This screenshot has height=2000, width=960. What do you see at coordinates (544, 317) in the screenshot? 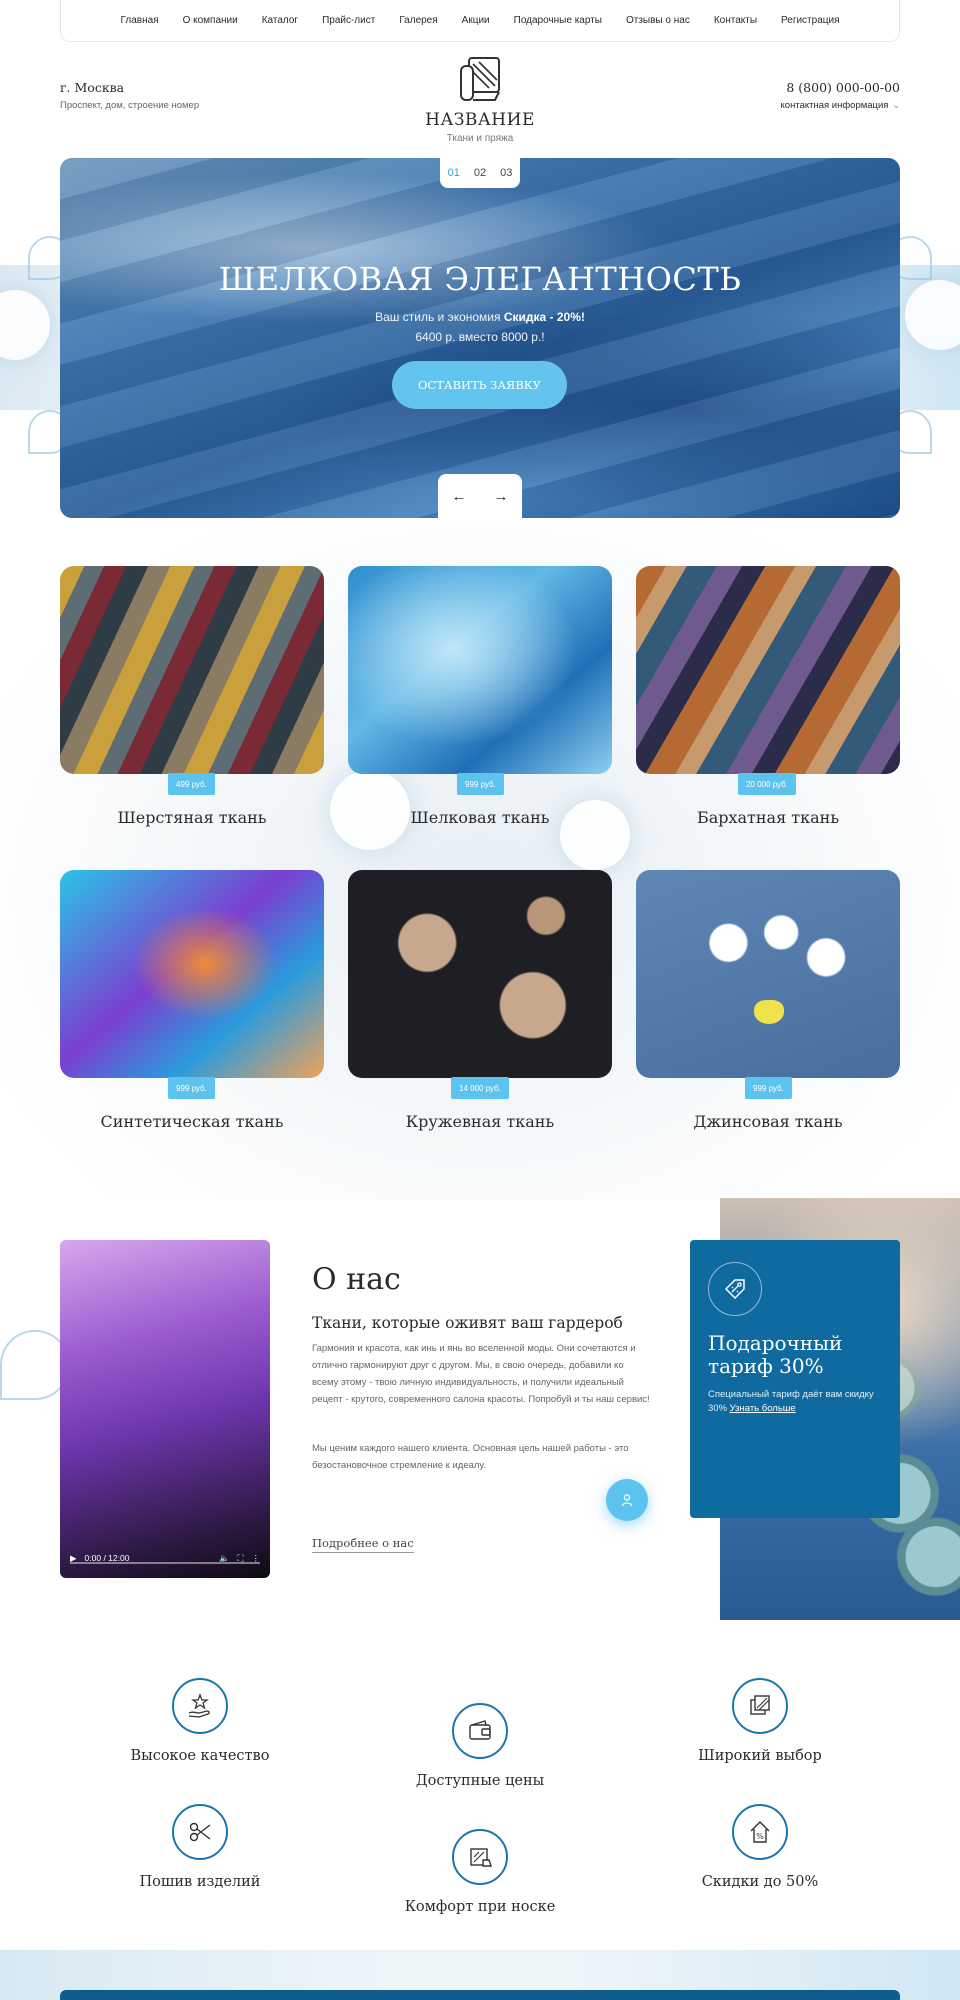
I see `hero-discount: Скидка - 20%!` at bounding box center [544, 317].